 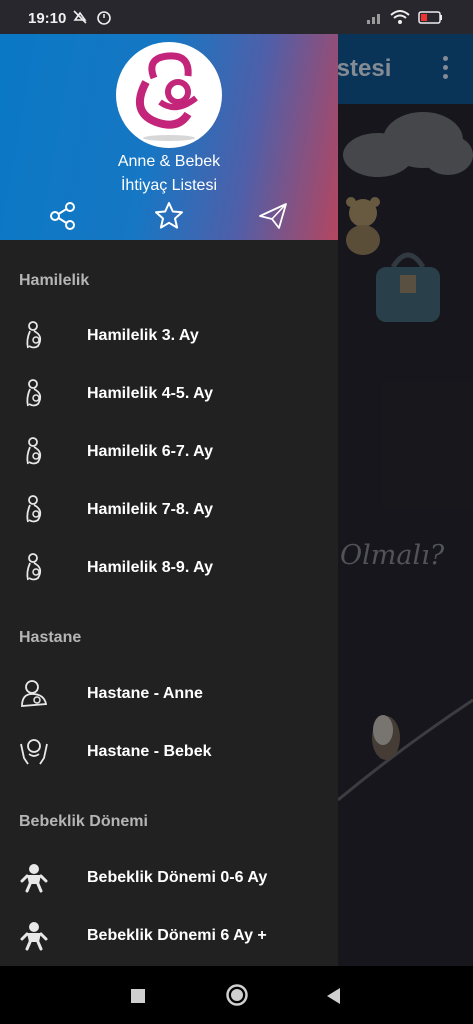 I want to click on section-title-bebeklik-donemi: Bebeklik Dönemi, so click(x=83, y=821).